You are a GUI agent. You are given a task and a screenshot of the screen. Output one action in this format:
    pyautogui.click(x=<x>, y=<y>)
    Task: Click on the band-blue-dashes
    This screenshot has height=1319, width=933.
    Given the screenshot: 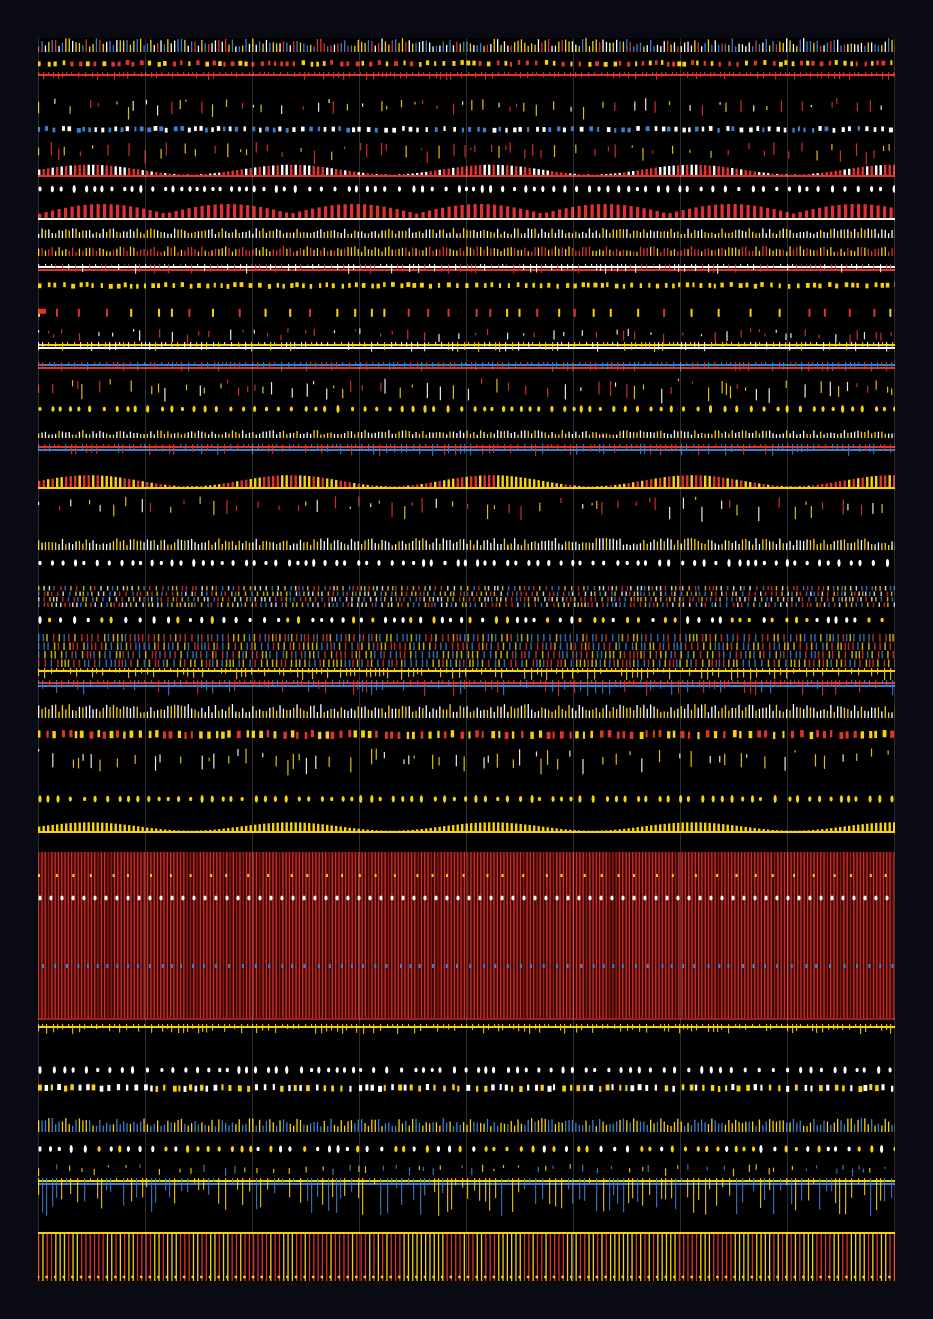 What is the action you would take?
    pyautogui.click(x=465, y=129)
    